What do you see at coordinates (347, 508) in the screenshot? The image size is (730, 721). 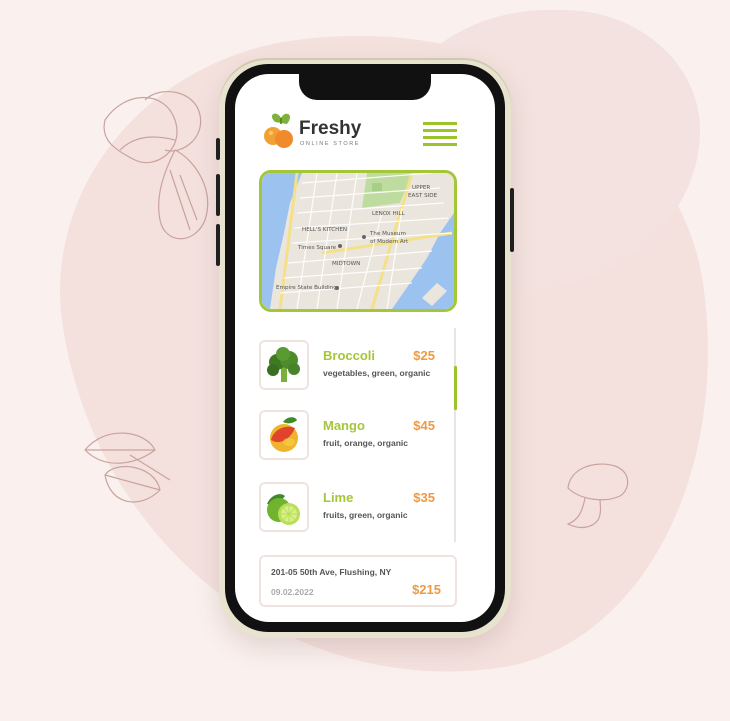 I see `product-item-lime: Lime $35 fruits, green, organic` at bounding box center [347, 508].